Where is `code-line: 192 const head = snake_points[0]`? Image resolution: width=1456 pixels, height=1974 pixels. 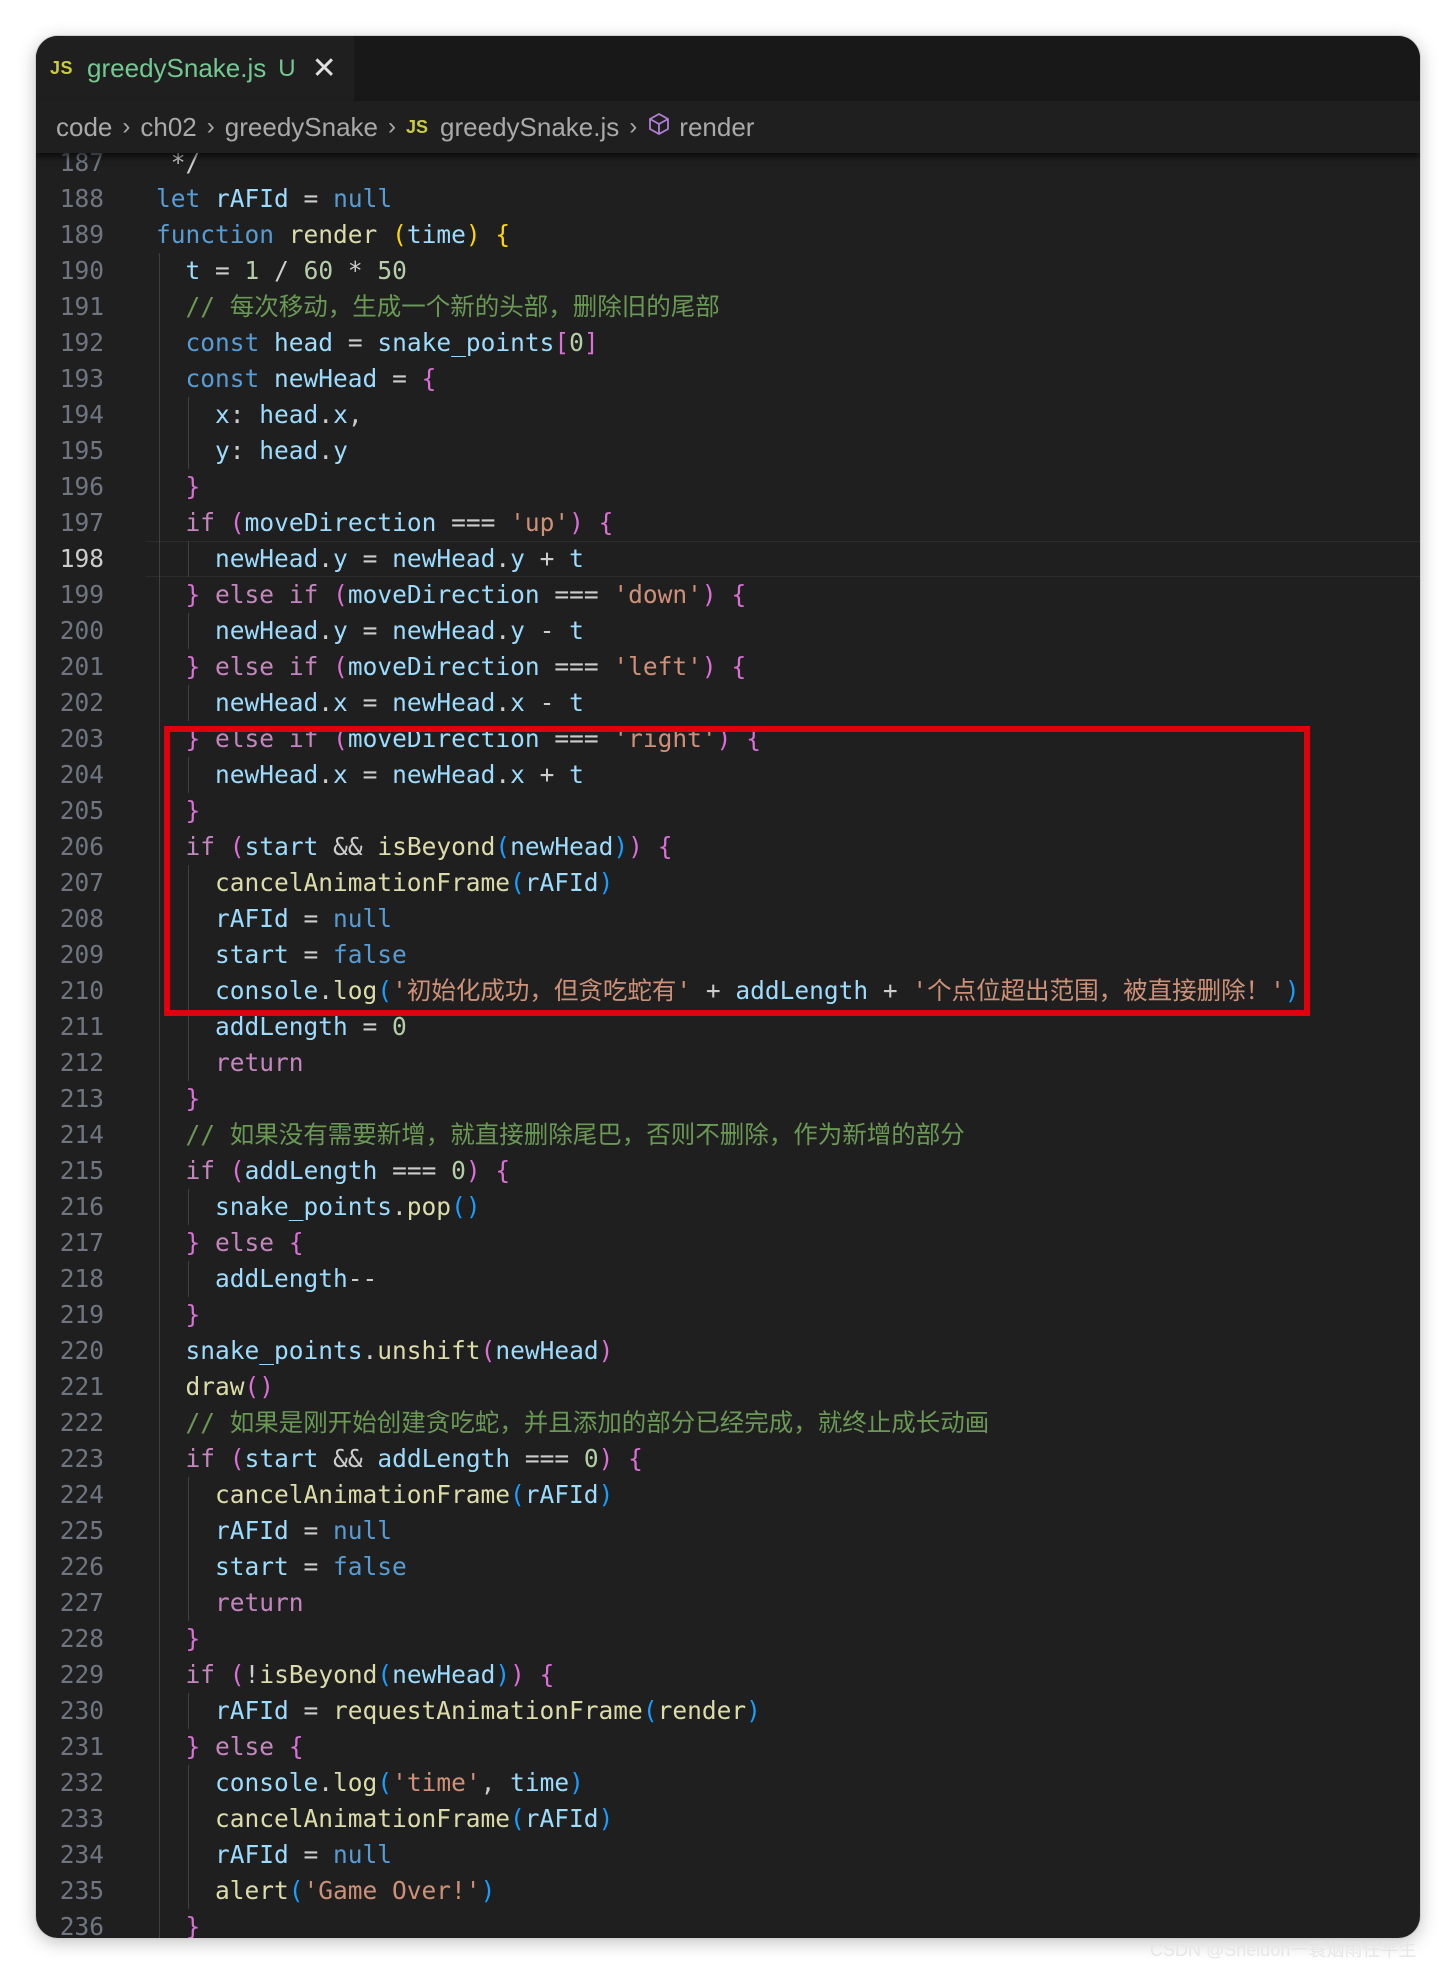
code-line: 192 const head = snake_points[0] is located at coordinates (728, 343).